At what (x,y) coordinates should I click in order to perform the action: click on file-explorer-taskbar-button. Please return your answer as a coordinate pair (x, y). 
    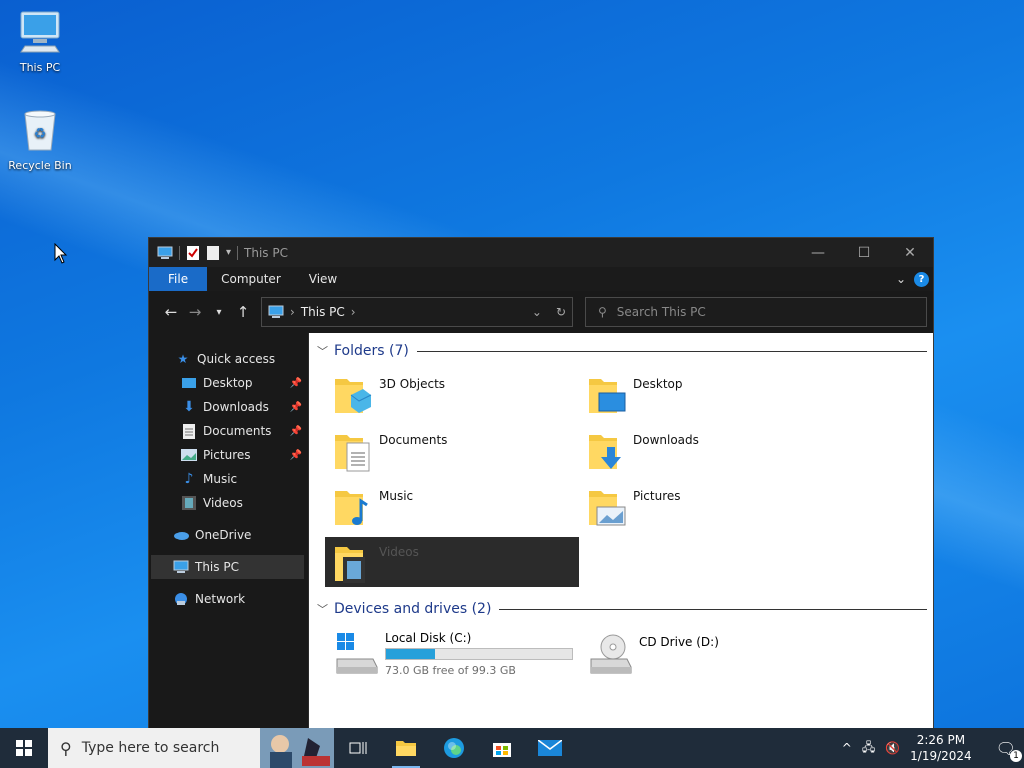
    Looking at the image, I should click on (406, 748).